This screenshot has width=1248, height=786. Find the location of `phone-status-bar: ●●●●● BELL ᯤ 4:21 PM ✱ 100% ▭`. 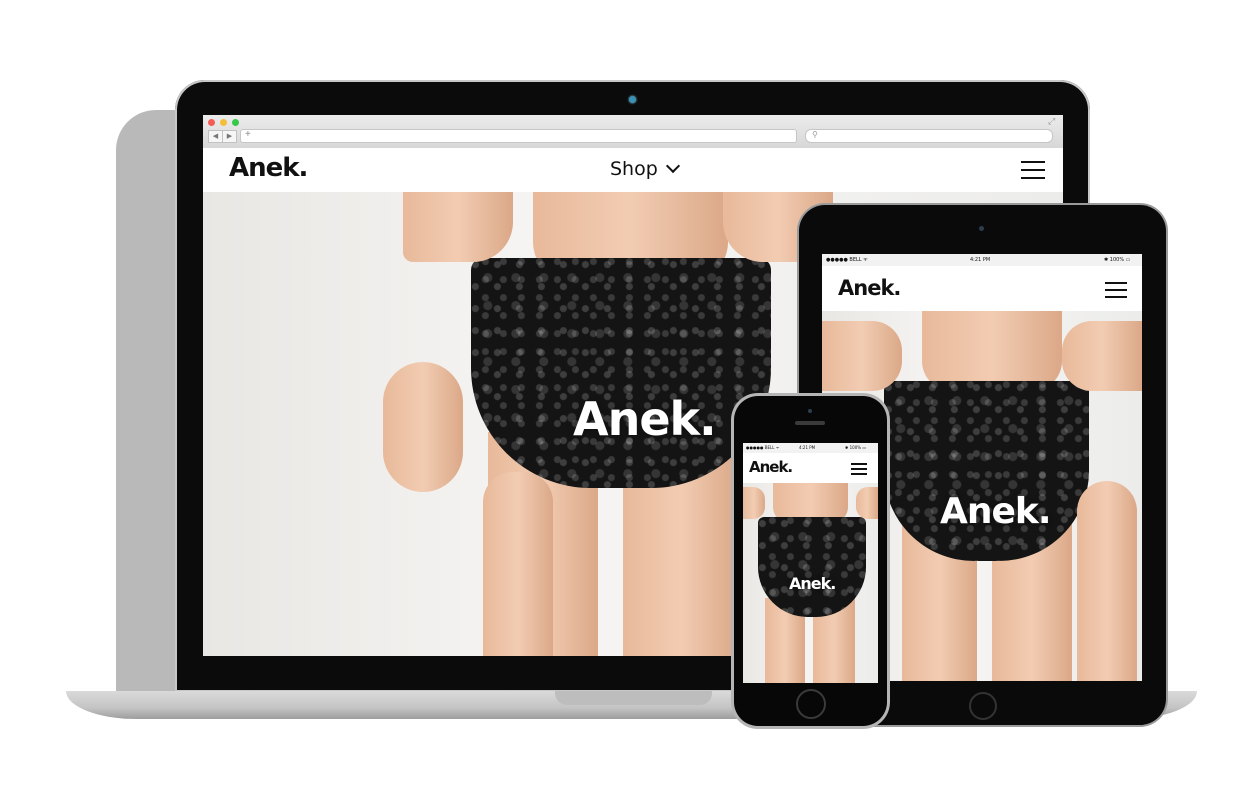

phone-status-bar: ●●●●● BELL ᯤ 4:21 PM ✱ 100% ▭ is located at coordinates (810, 448).